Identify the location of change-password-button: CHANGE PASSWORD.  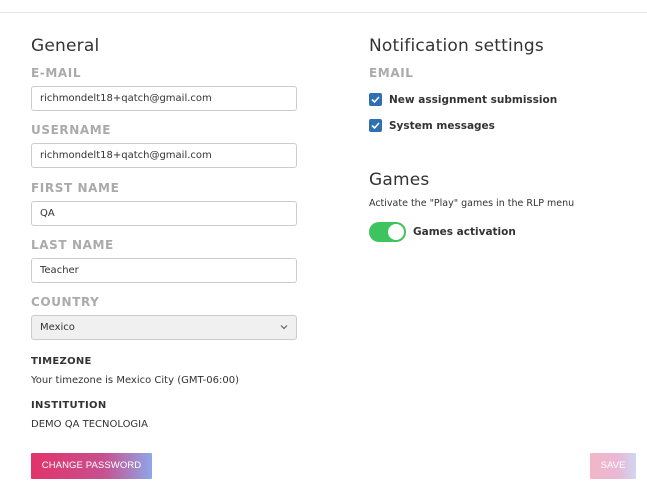
(91, 466).